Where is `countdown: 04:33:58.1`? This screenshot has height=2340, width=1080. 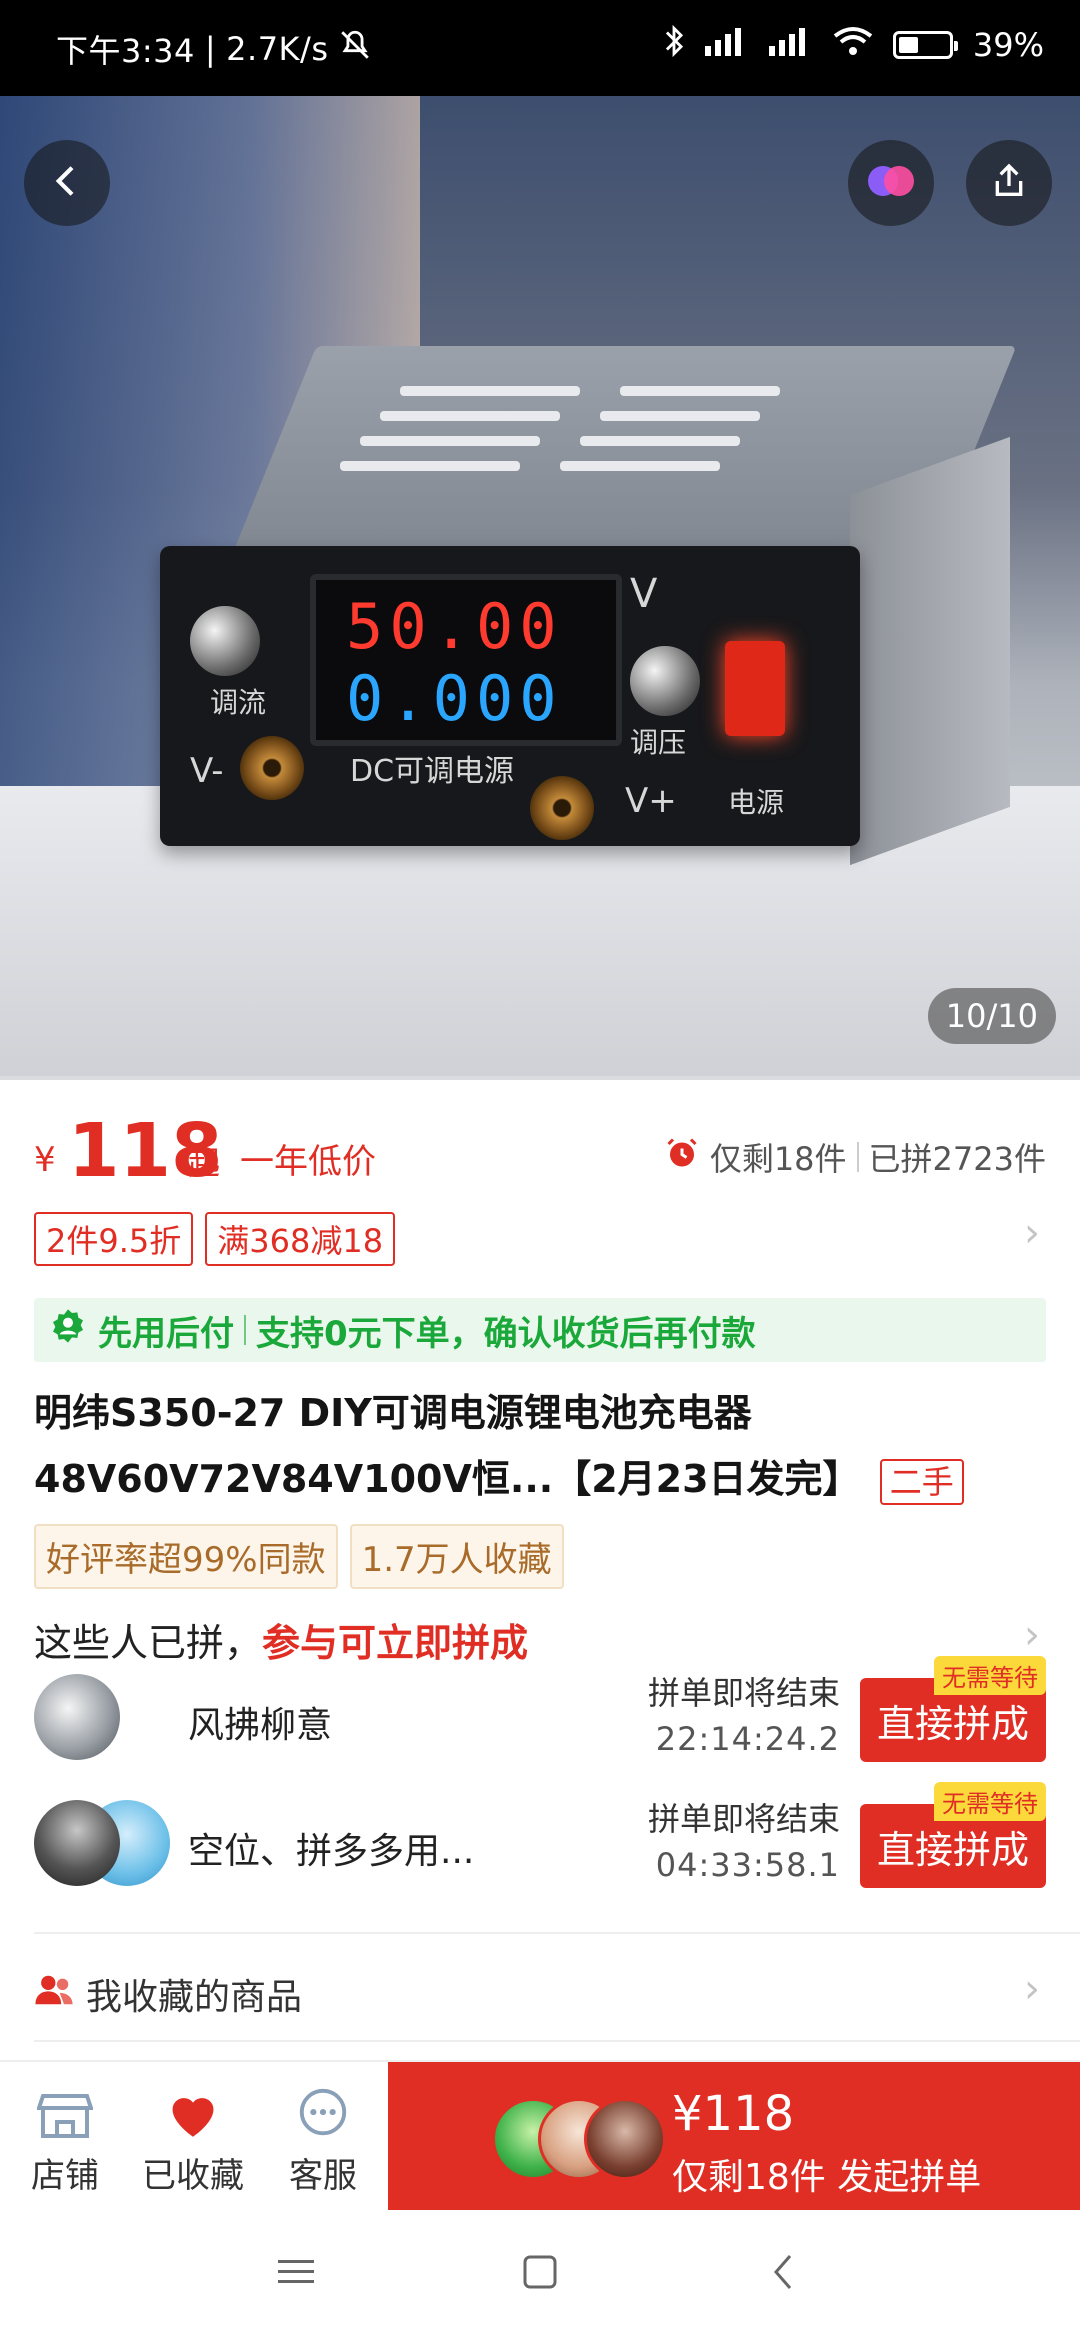
countdown: 04:33:58.1 is located at coordinates (747, 1865).